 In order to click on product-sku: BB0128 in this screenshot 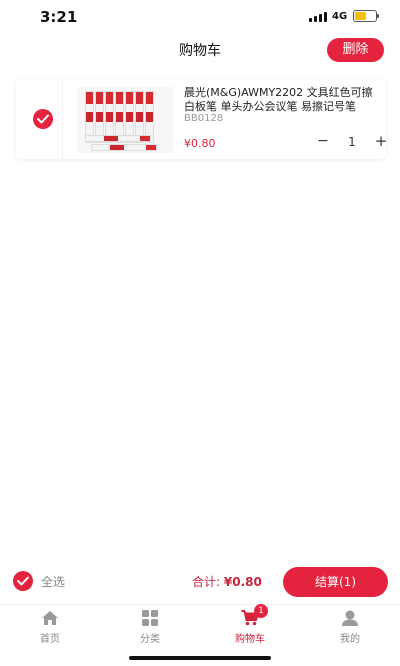, I will do `click(204, 118)`.